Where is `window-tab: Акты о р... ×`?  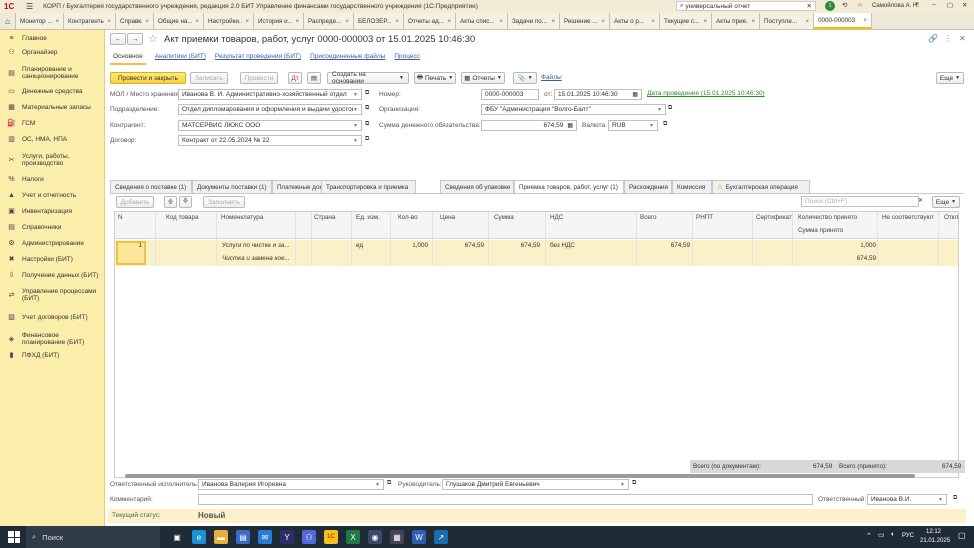
window-tab: Акты о р... × is located at coordinates (635, 21).